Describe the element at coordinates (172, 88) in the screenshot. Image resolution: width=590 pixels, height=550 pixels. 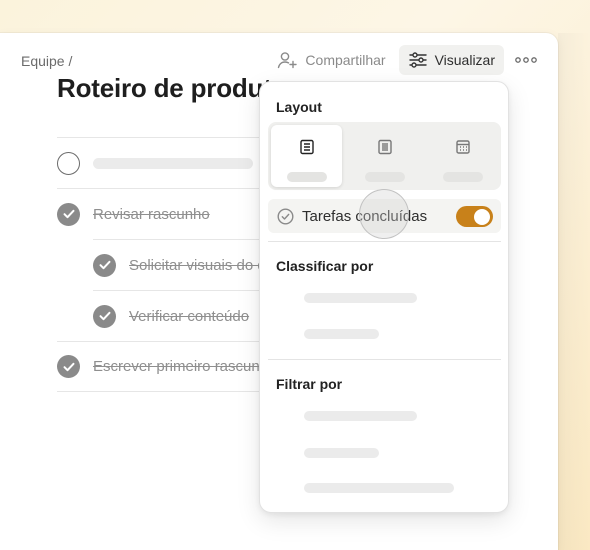
I see `page-title: Roteiro de produto` at that location.